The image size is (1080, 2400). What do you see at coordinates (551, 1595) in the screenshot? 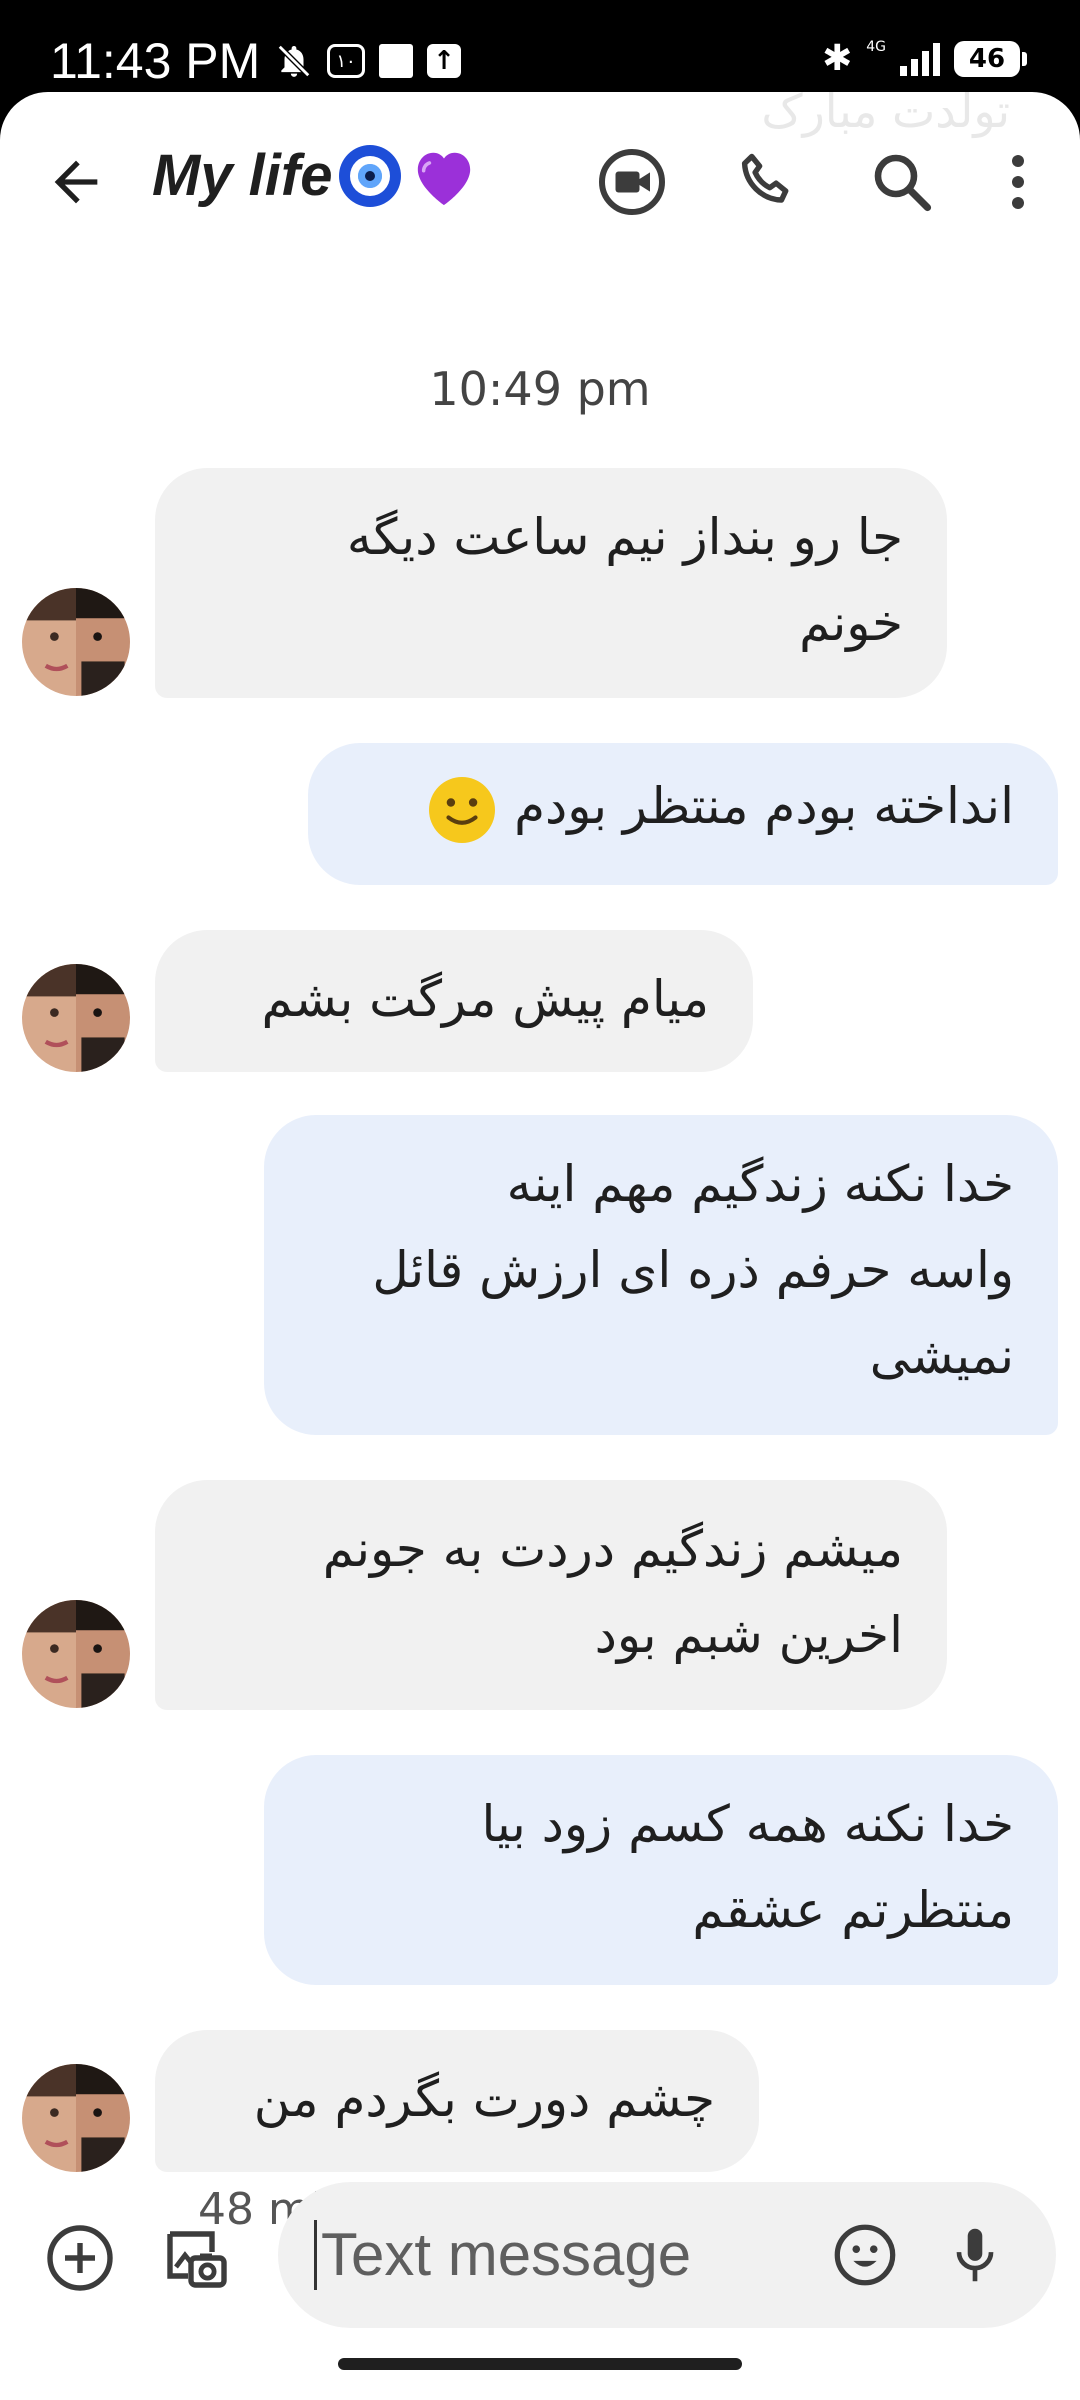
I see `incoming-message: میشم زندگیم دردت به جونم اخرین شبم بود` at bounding box center [551, 1595].